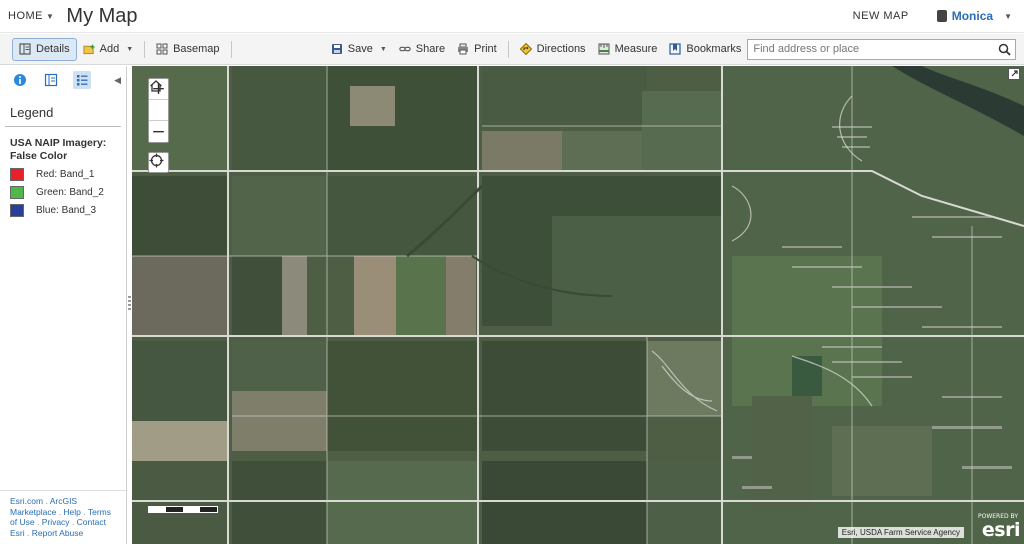  Describe the element at coordinates (158, 131) in the screenshot. I see `zoom-out-button: −` at that location.